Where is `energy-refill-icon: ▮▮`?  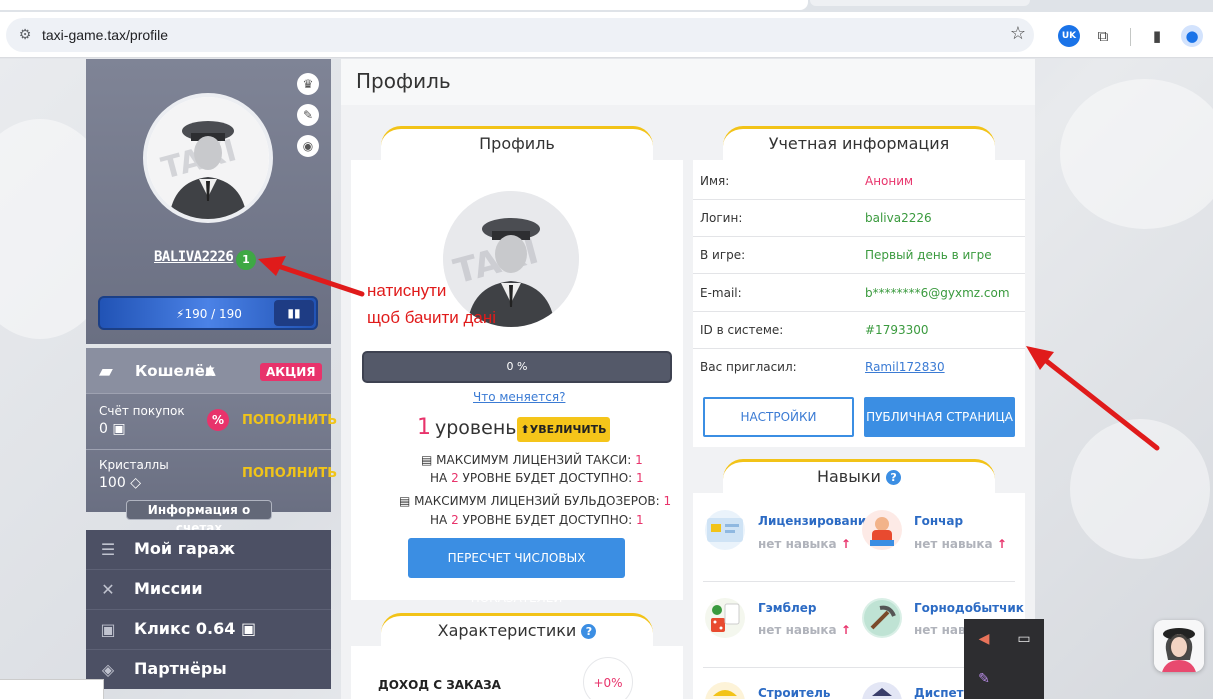
energy-refill-icon: ▮▮ is located at coordinates (294, 313).